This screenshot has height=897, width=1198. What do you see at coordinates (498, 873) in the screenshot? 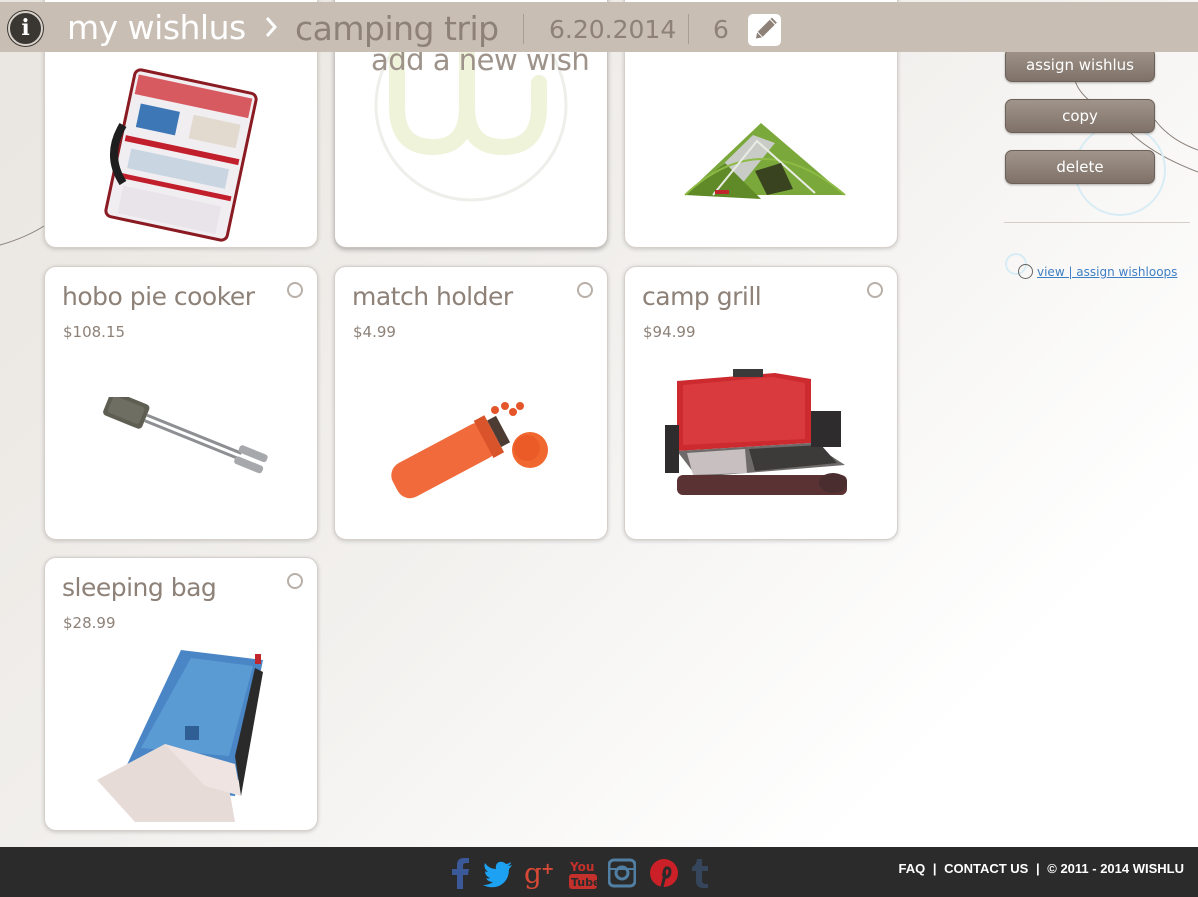
I see `twitter-icon` at bounding box center [498, 873].